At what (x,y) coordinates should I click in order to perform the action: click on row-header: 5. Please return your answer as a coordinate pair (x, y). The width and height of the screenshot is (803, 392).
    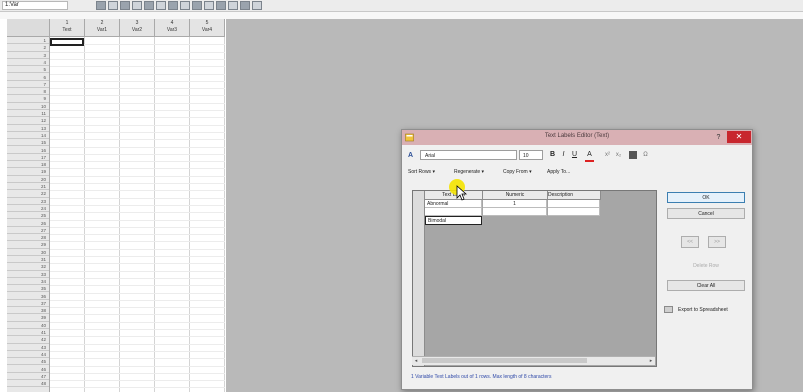
    Looking at the image, I should click on (28, 70).